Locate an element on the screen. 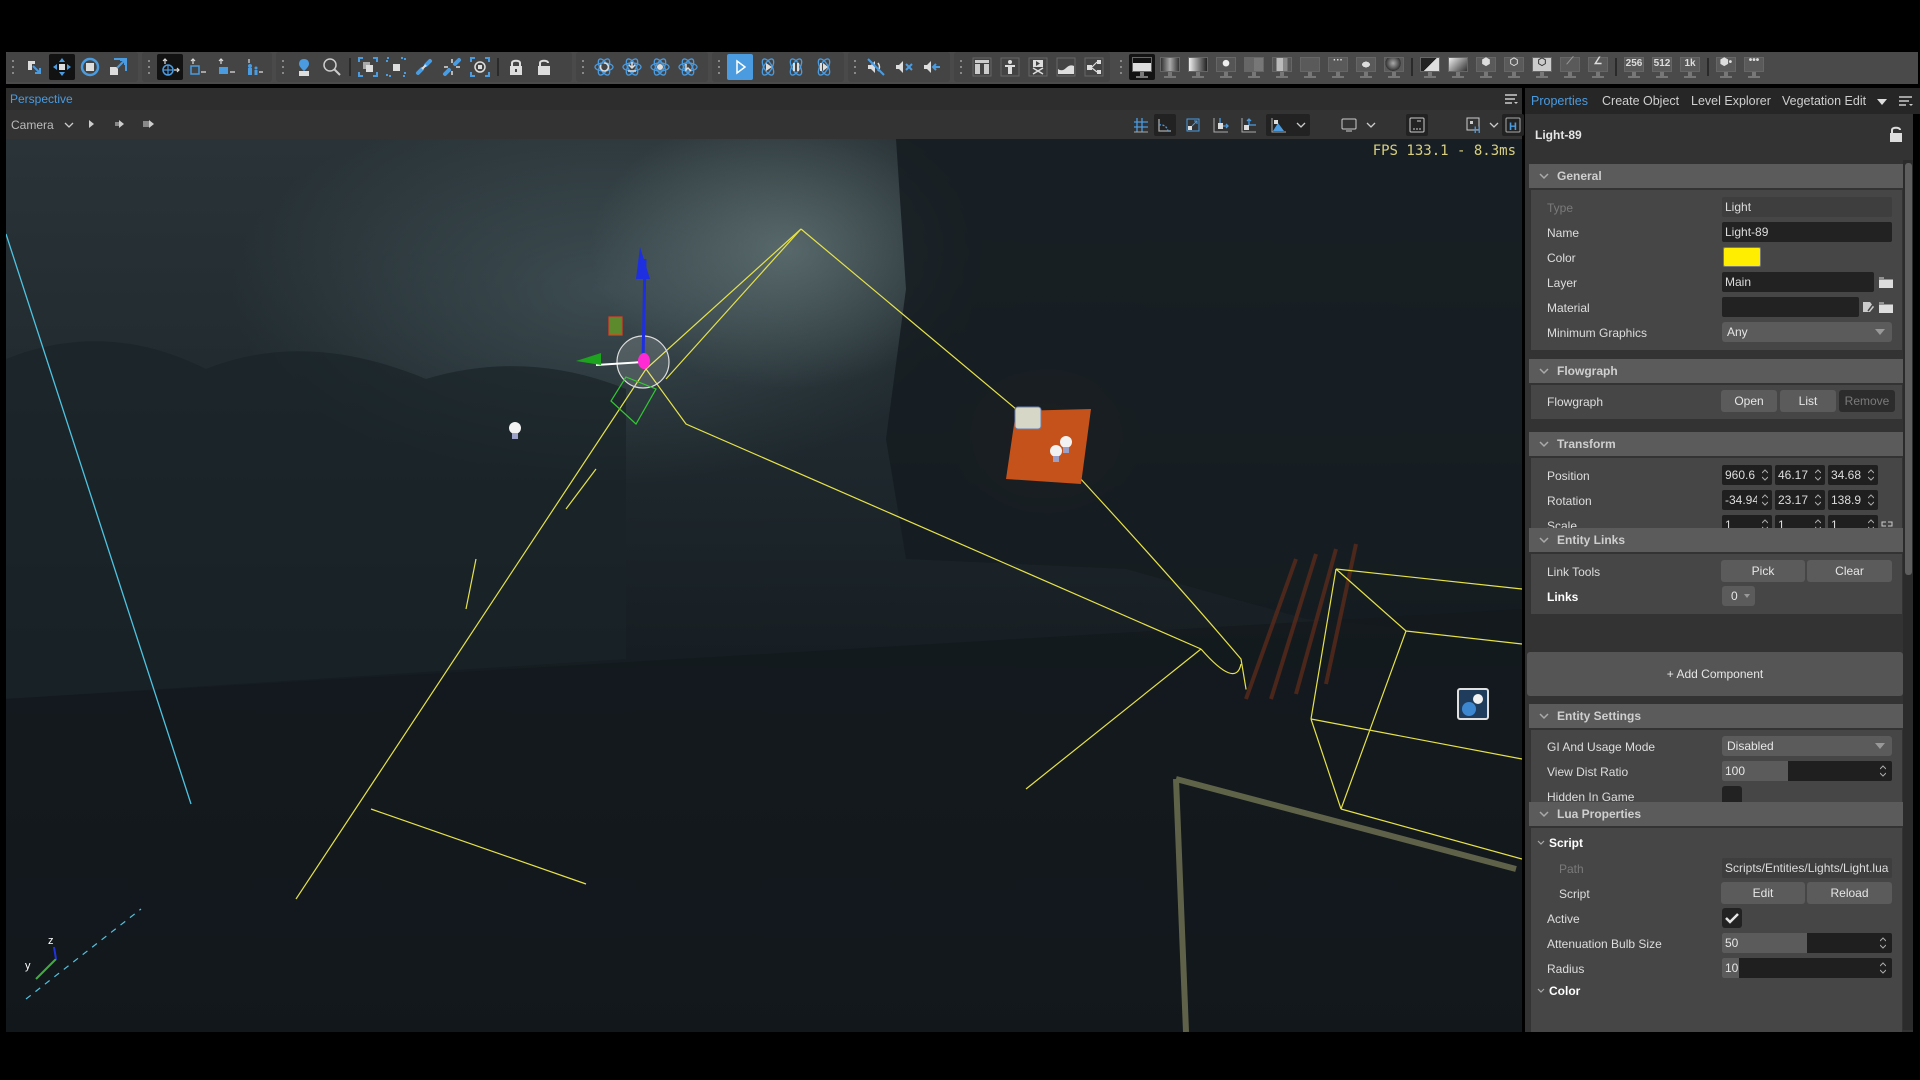 This screenshot has width=1920, height=1080. ungroup-icon is located at coordinates (396, 67).